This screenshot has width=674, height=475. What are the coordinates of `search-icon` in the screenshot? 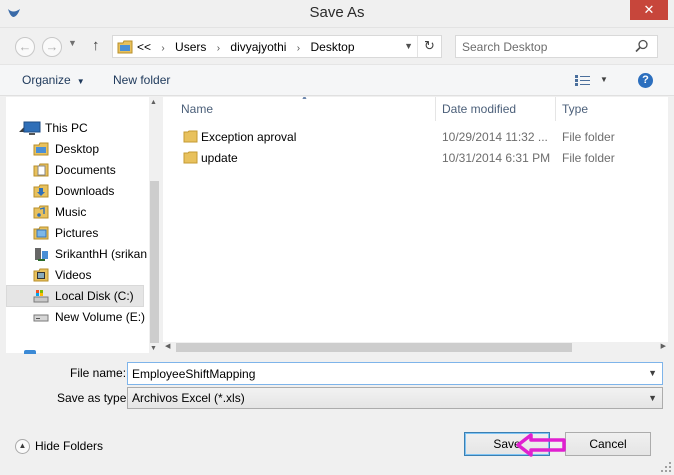 It's located at (641, 46).